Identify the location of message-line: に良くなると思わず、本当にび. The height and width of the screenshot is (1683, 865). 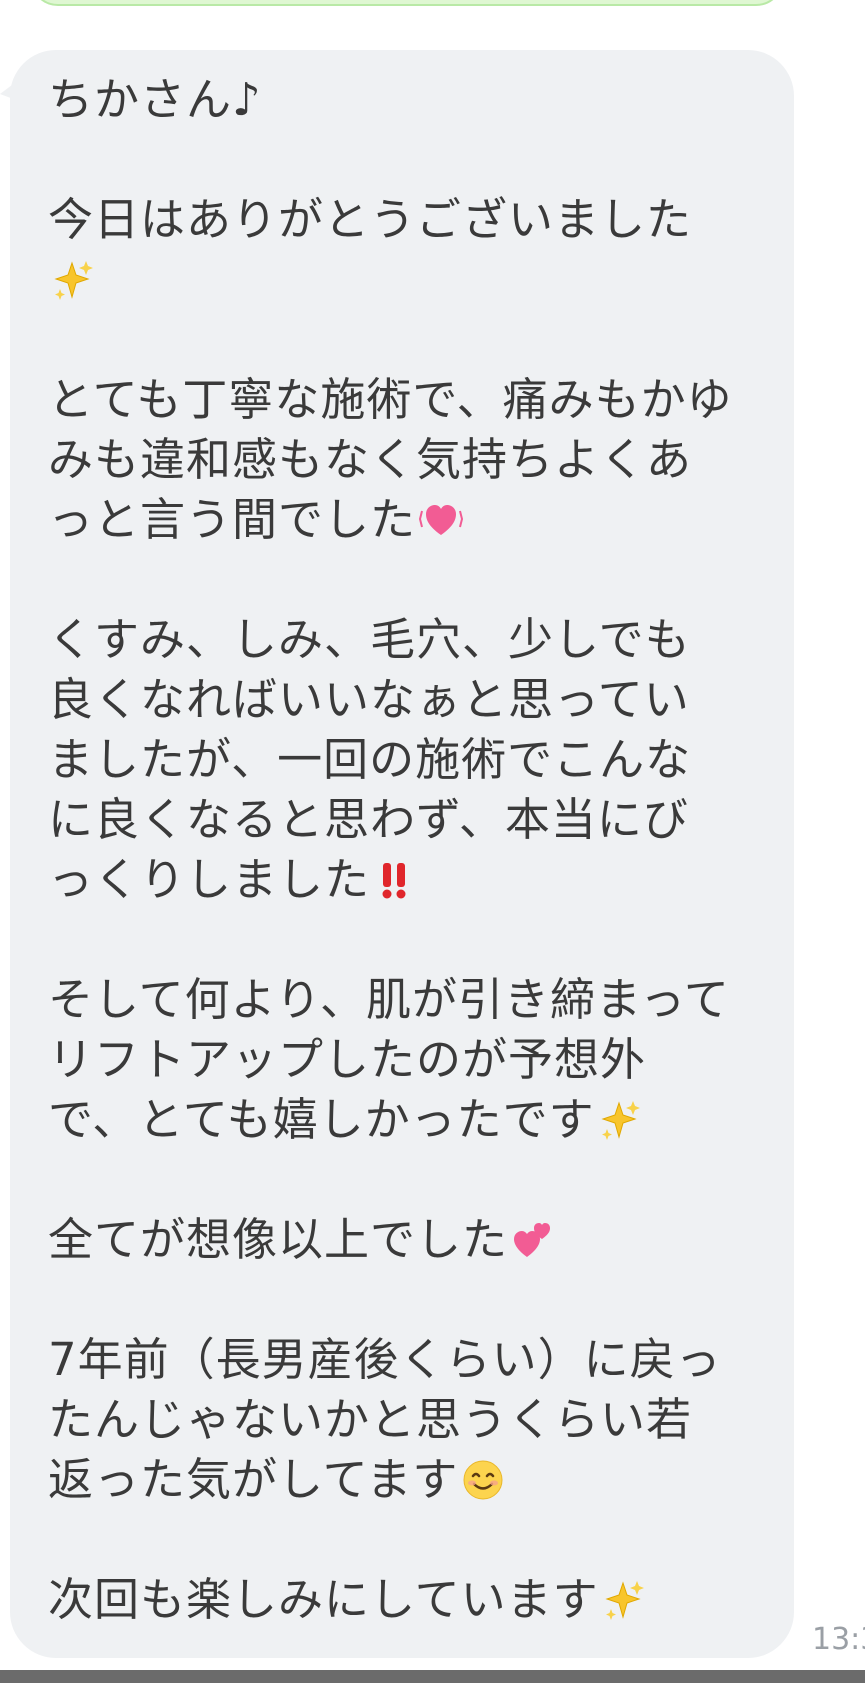
(368, 819).